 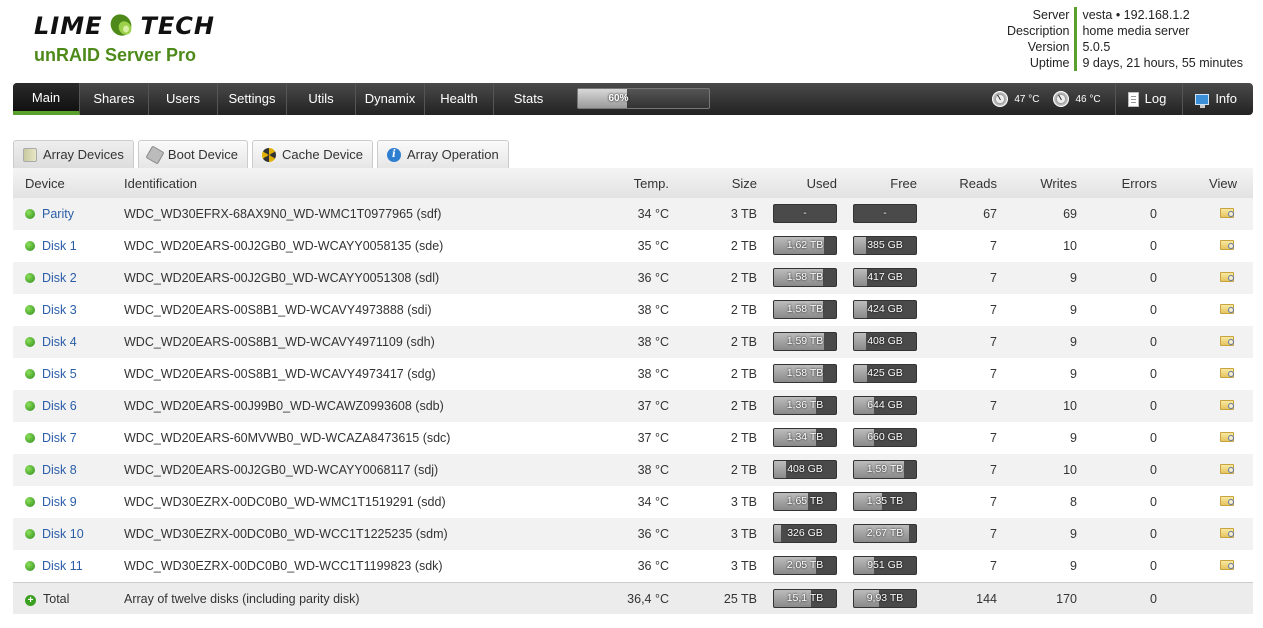 I want to click on device-cell: + Total, so click(x=47, y=599).